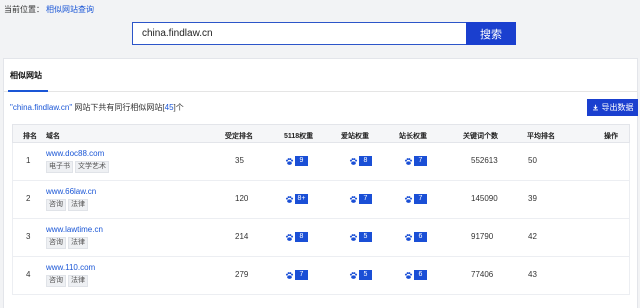  I want to click on table-row: 4 www.110.com 咨询 法律 279 7 5 6 77406 43, so click(321, 276).